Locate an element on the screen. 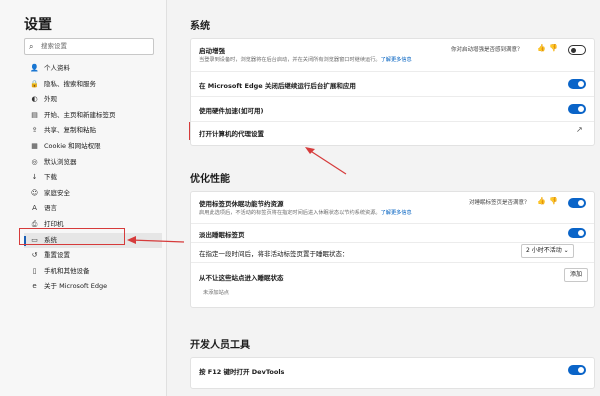  arrow-to-proxy is located at coordinates (327, 162).